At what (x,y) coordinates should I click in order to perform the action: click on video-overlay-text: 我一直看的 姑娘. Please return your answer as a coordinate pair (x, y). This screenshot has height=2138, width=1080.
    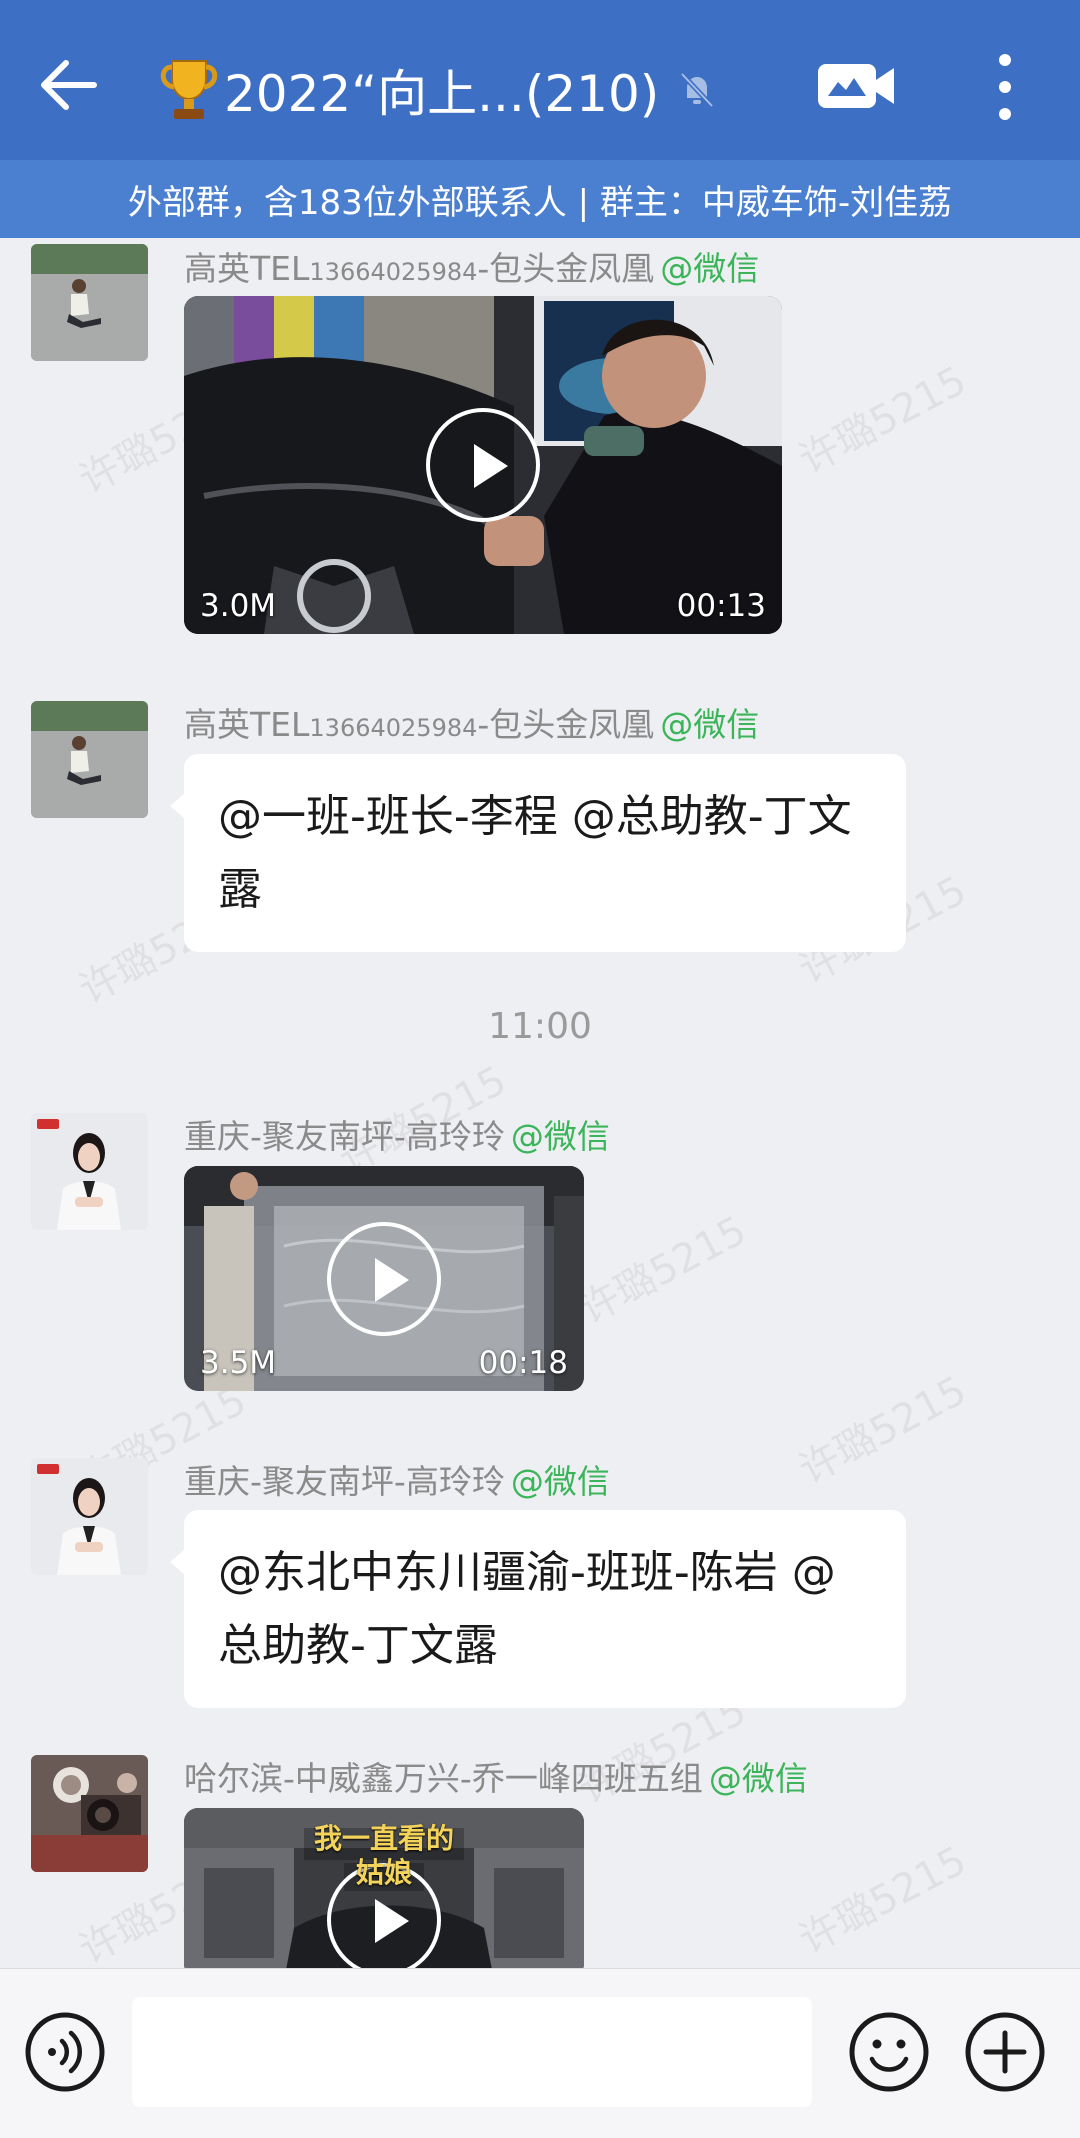
    Looking at the image, I should click on (383, 1855).